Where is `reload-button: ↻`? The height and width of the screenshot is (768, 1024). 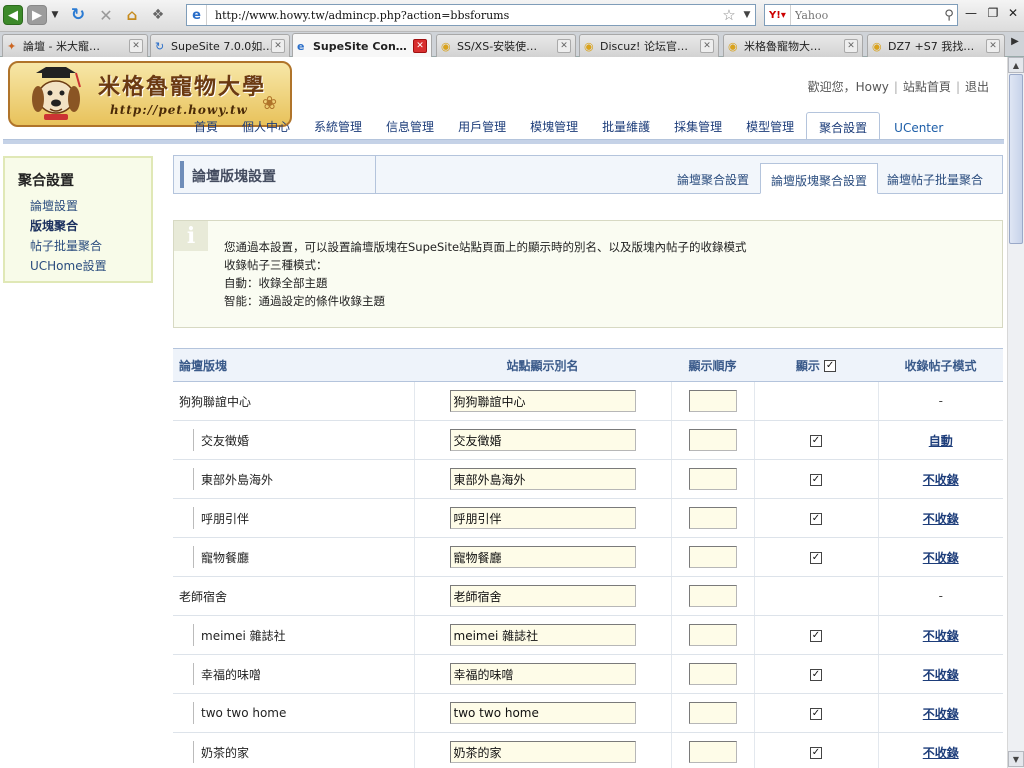
reload-button: ↻ is located at coordinates (78, 15).